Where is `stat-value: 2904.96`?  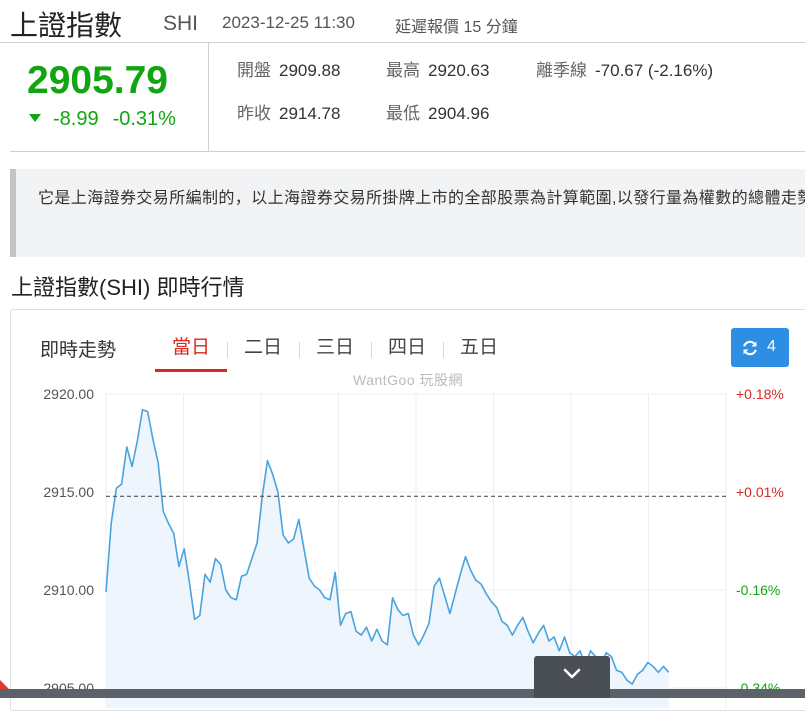 stat-value: 2904.96 is located at coordinates (459, 113).